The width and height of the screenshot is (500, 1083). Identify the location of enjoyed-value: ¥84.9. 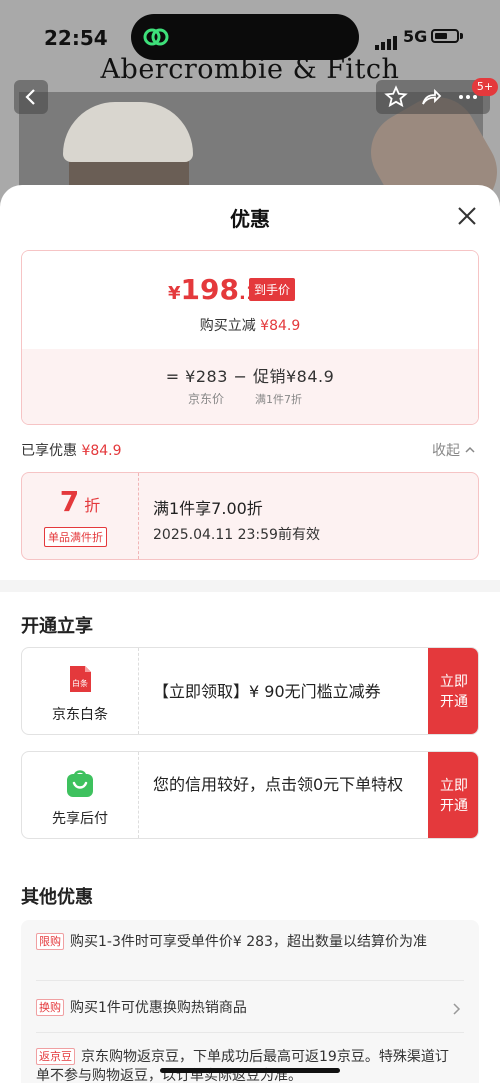
(101, 451).